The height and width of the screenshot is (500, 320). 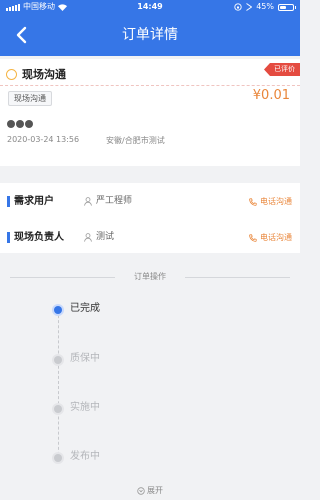 What do you see at coordinates (150, 35) in the screenshot?
I see `page-title: 订单详情` at bounding box center [150, 35].